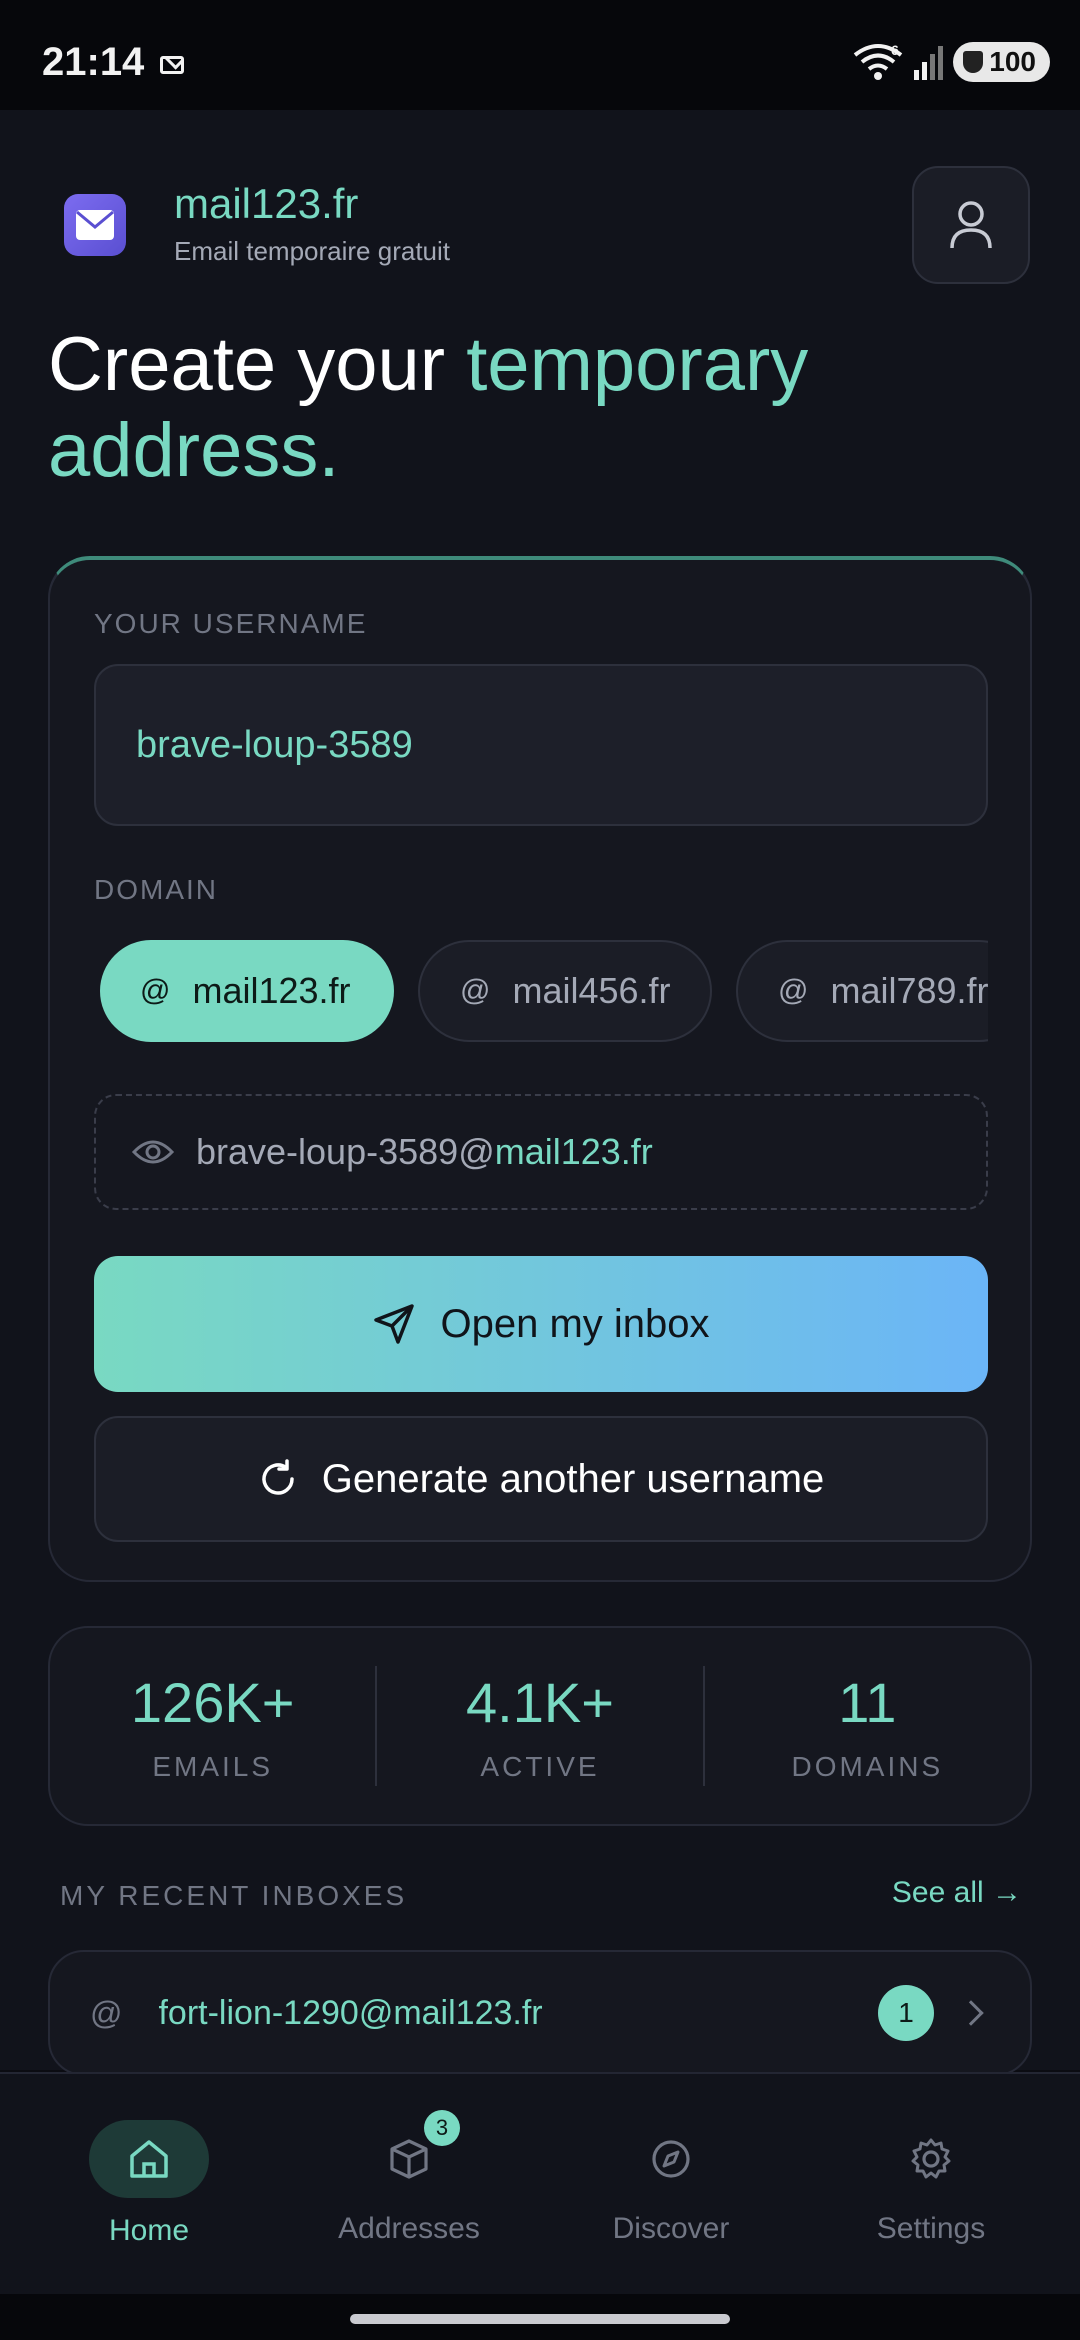 The image size is (1080, 2340). Describe the element at coordinates (476, 1151) in the screenshot. I see `preview-at: @` at that location.